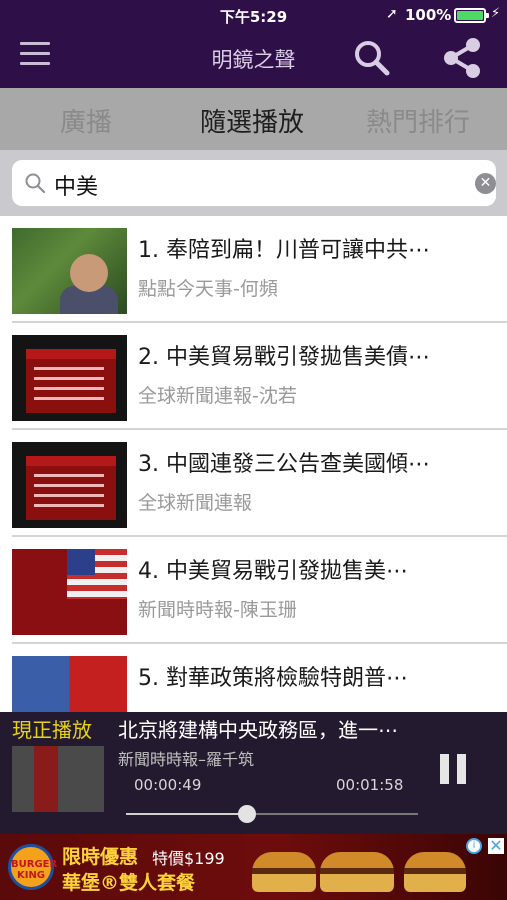  Describe the element at coordinates (188, 858) in the screenshot. I see `ad-price: 特價$199` at that location.